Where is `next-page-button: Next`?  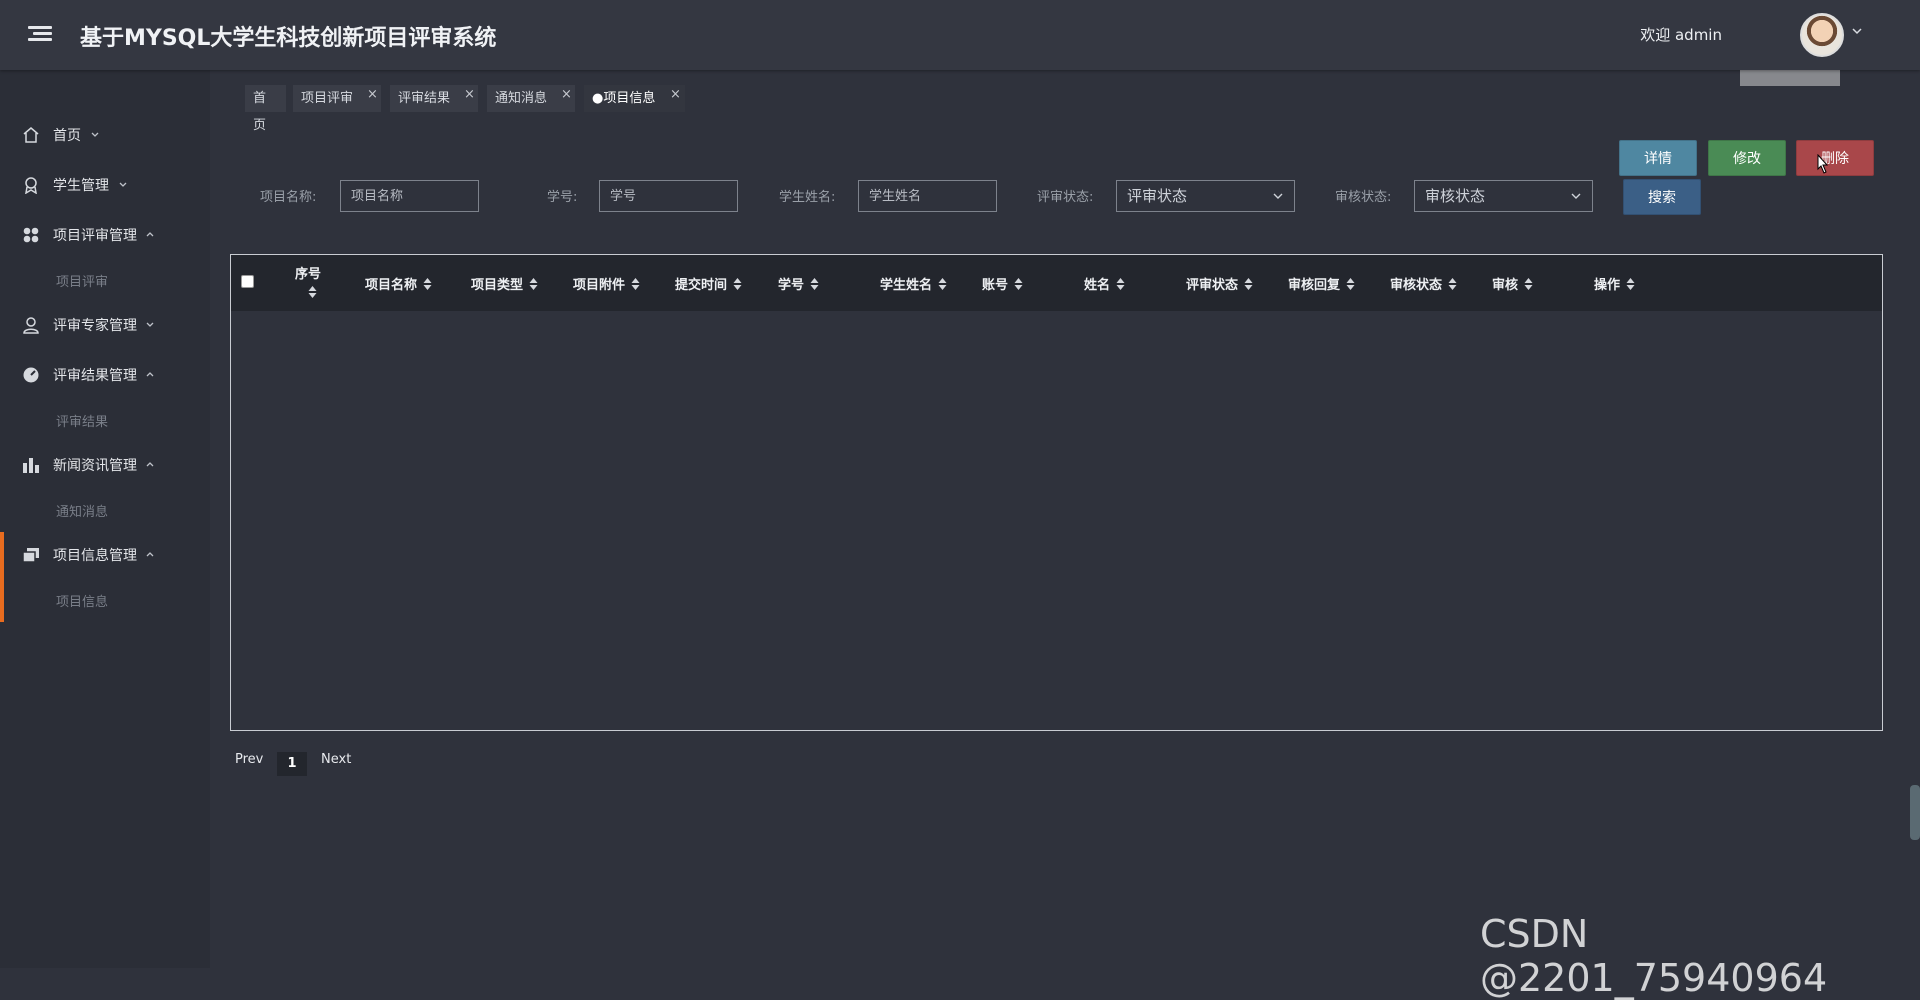 next-page-button: Next is located at coordinates (336, 759).